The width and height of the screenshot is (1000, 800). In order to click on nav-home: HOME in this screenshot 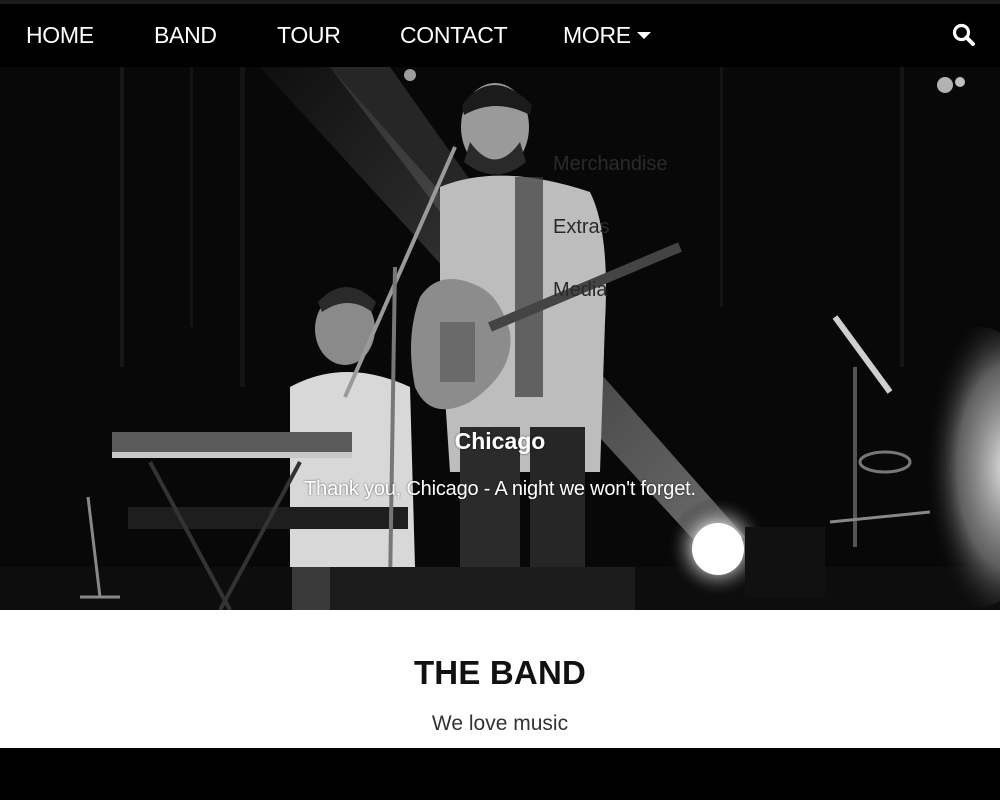, I will do `click(60, 35)`.